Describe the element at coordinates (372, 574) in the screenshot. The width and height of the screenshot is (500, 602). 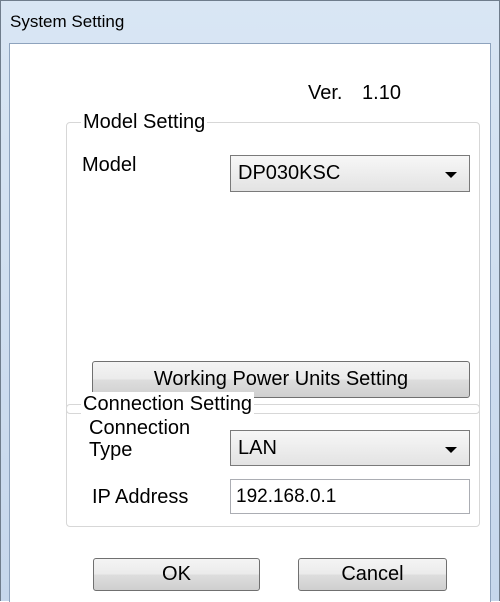
I see `cancel-button: Cancel` at that location.